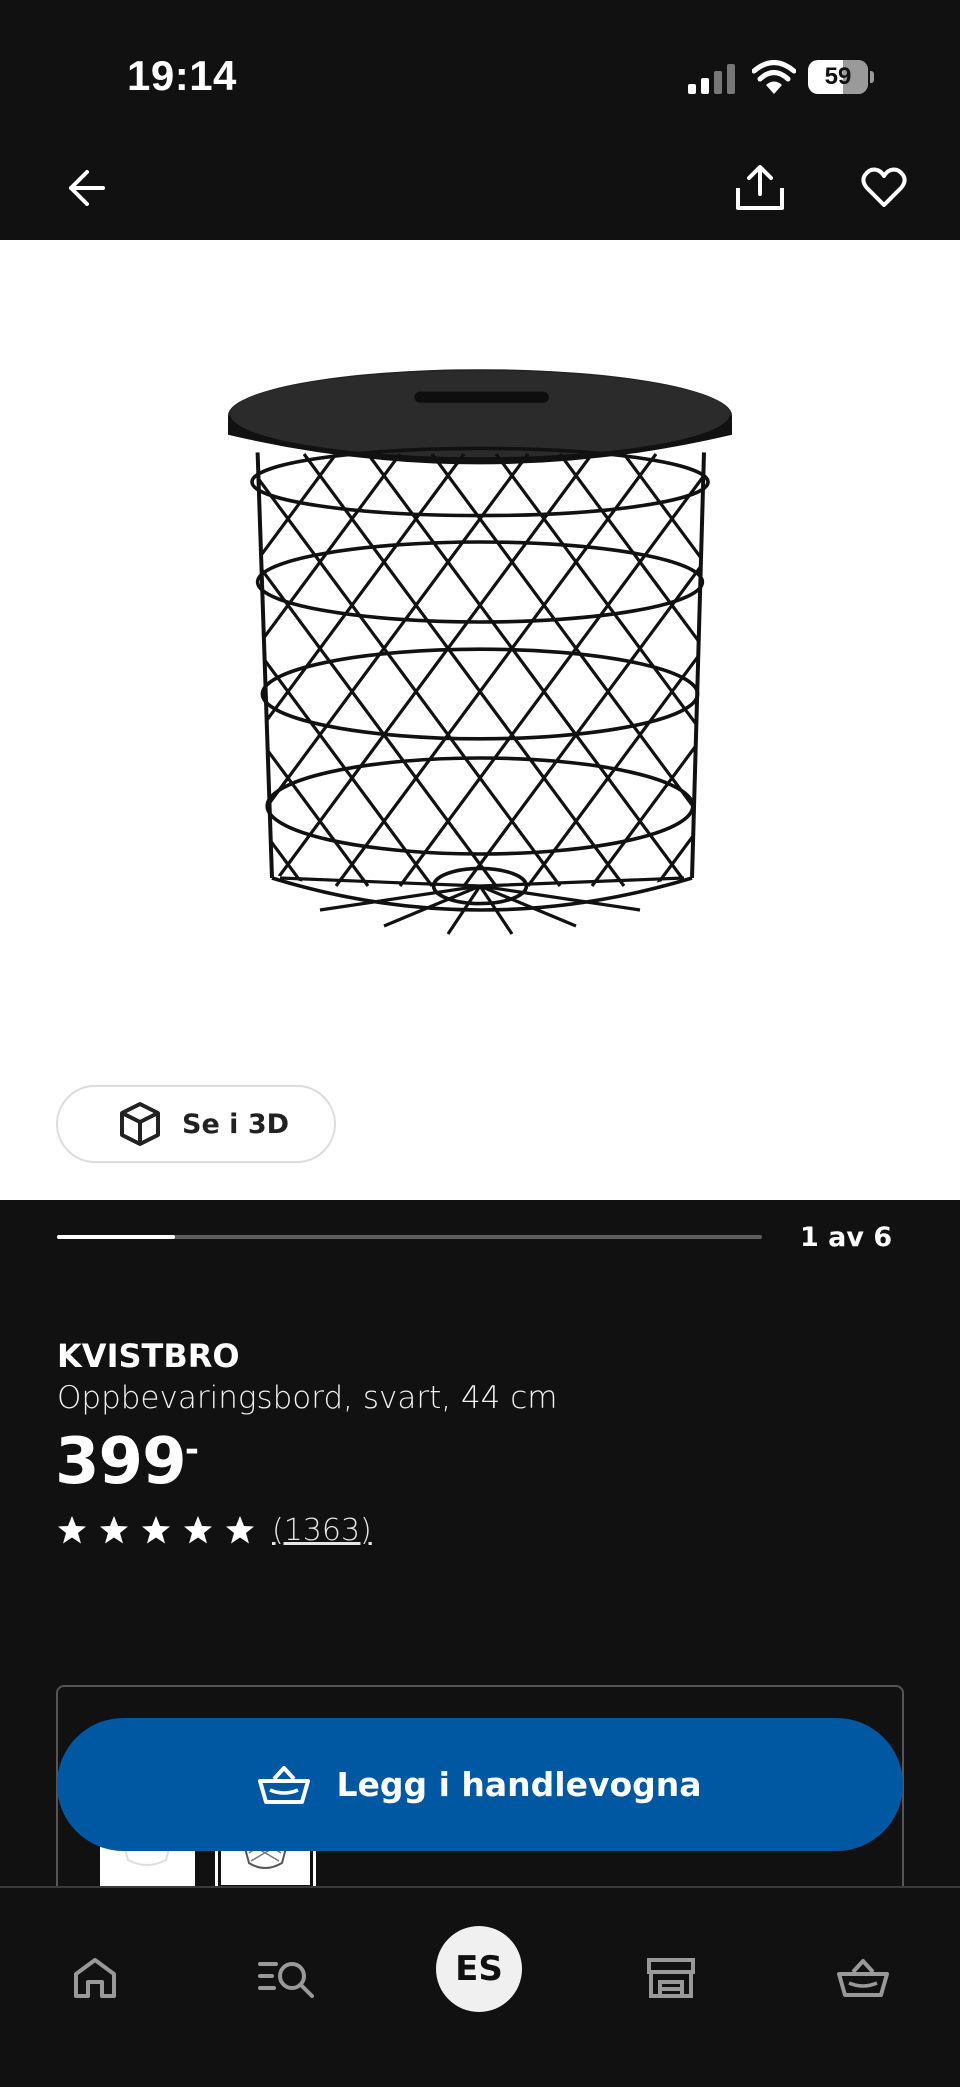 The width and height of the screenshot is (960, 2087). I want to click on back-button, so click(86, 188).